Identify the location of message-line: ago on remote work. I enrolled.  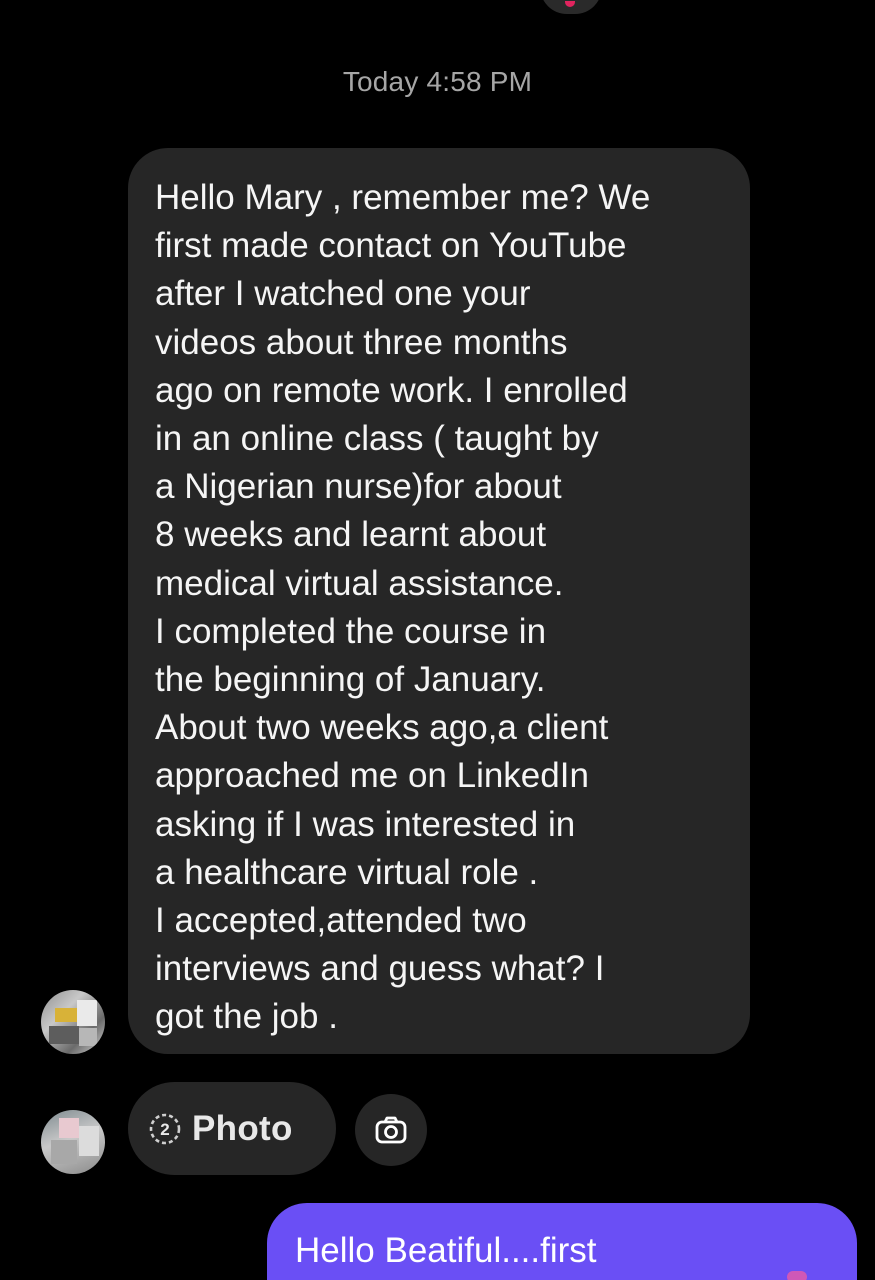
(391, 390).